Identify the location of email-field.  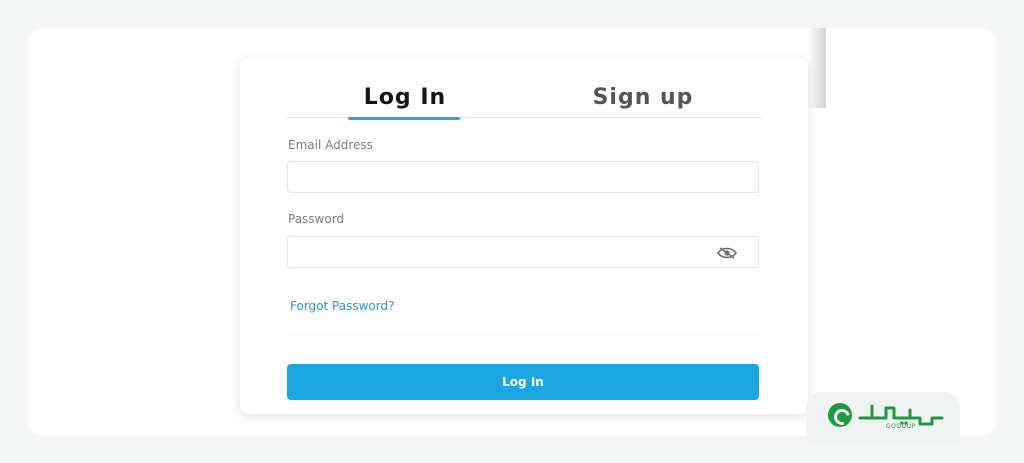
(523, 177).